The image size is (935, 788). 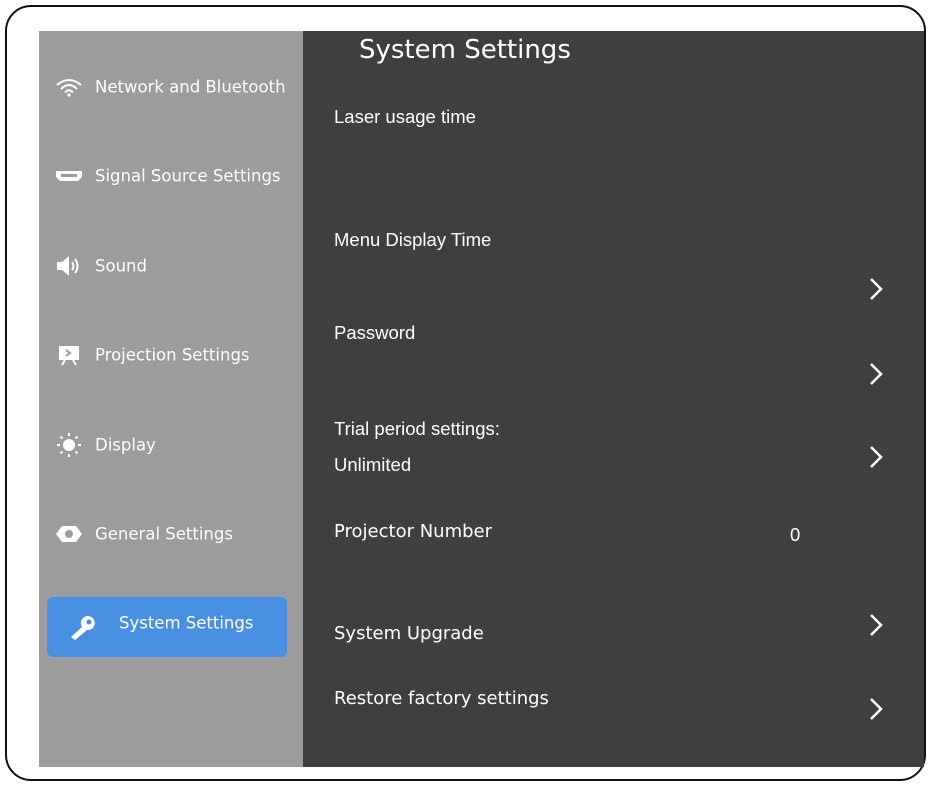 I want to click on sidebar-item-general: General Settings, so click(x=171, y=534).